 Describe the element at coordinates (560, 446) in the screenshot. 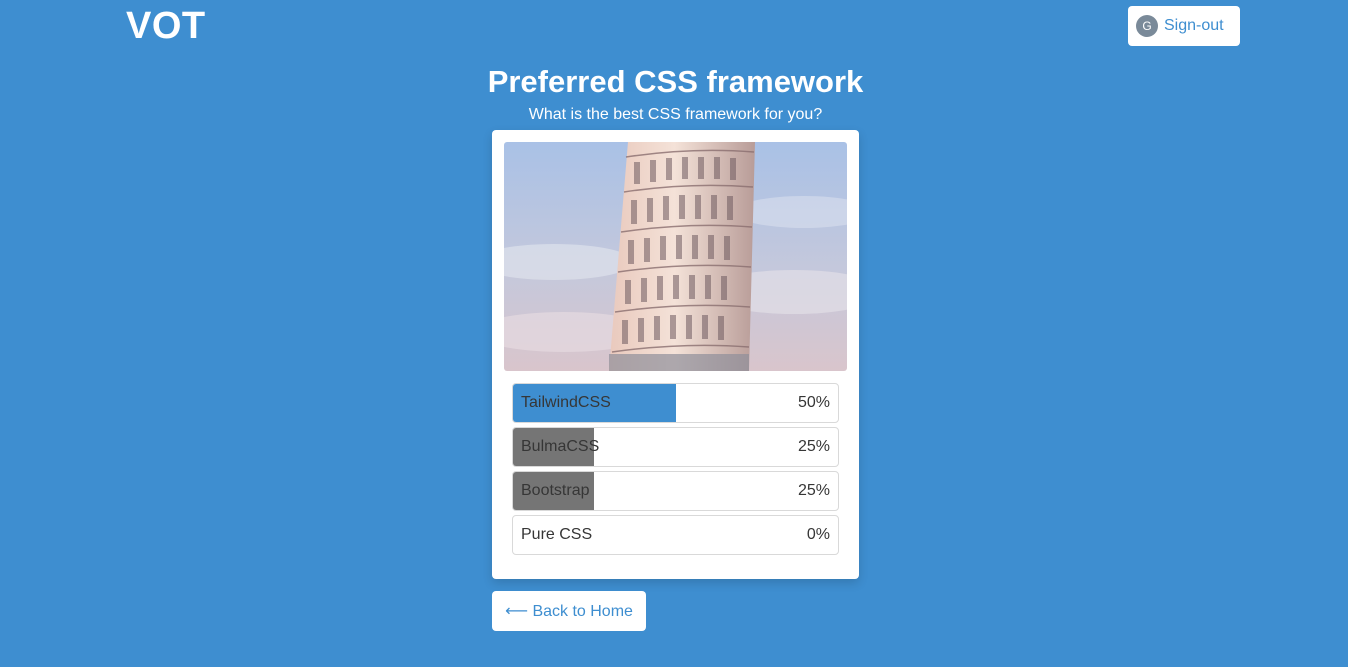

I see `option-label: BulmaCSS` at that location.